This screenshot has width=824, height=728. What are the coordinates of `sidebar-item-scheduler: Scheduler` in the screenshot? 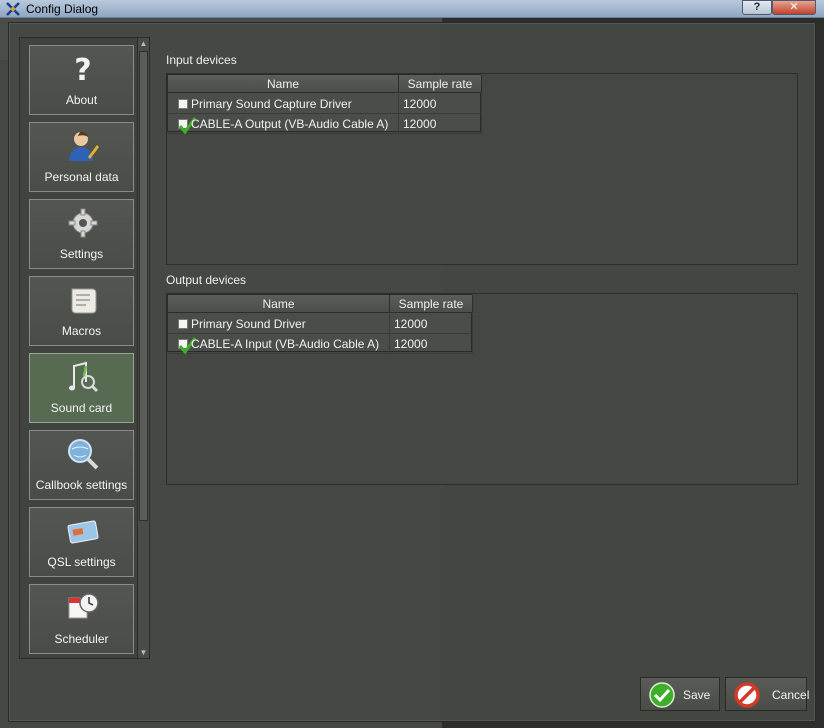 It's located at (81, 619).